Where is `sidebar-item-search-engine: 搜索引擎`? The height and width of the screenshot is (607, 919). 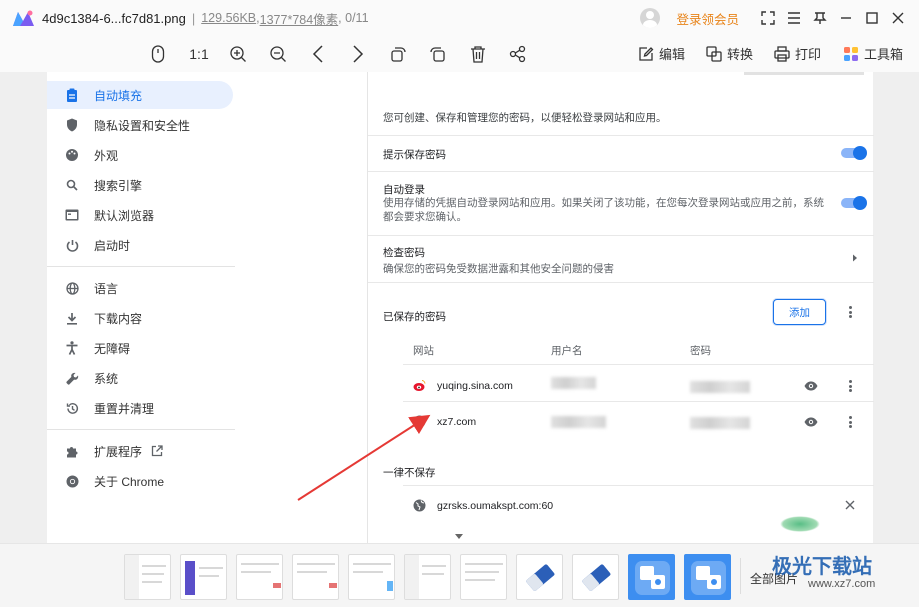 sidebar-item-search-engine: 搜索引擎 is located at coordinates (140, 185).